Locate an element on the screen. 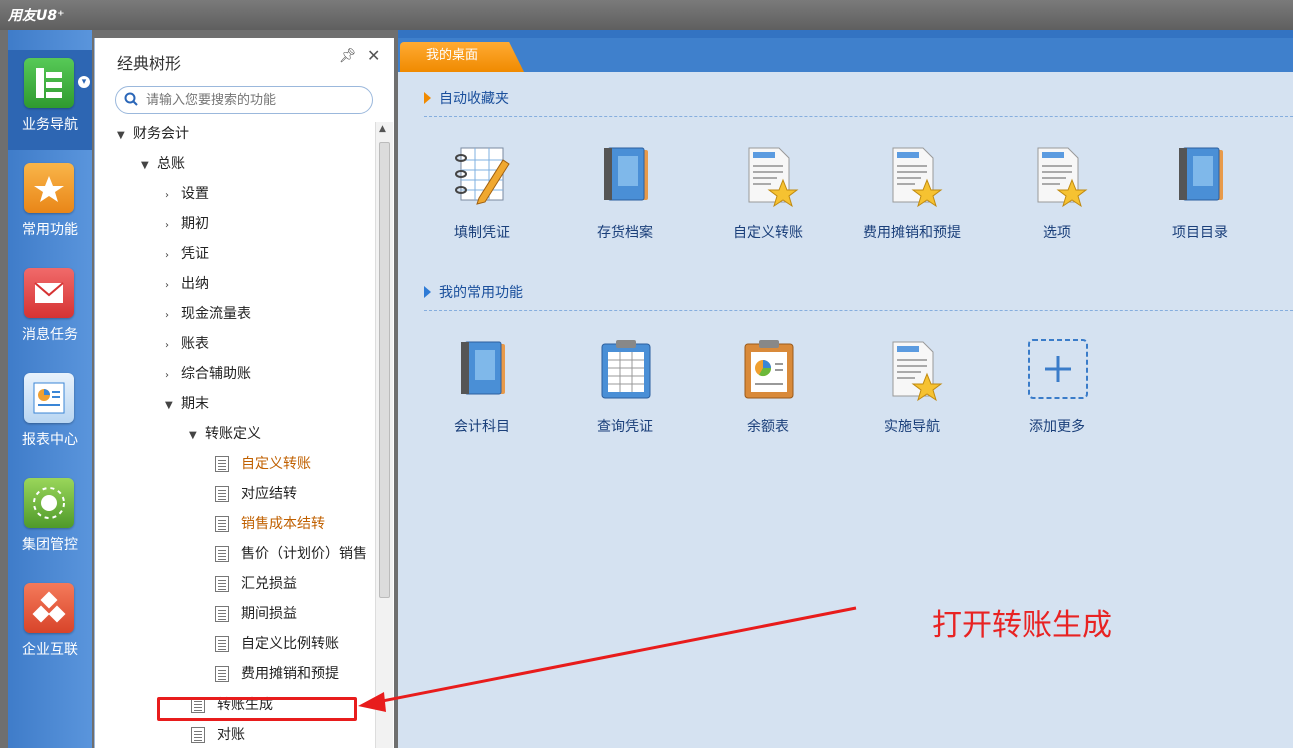 The height and width of the screenshot is (748, 1293). tile-balance-sheet: 余额表 is located at coordinates (768, 393).